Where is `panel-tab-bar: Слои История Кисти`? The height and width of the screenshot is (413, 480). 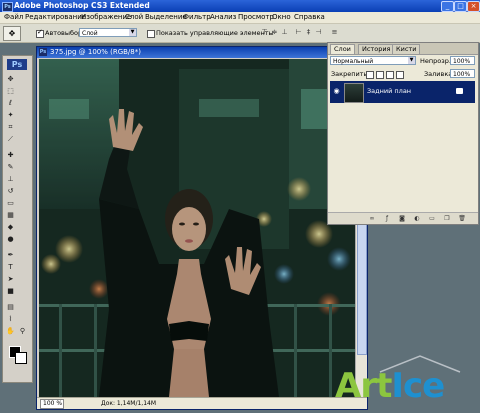
panel-tab-bar: Слои История Кисти is located at coordinates (403, 49).